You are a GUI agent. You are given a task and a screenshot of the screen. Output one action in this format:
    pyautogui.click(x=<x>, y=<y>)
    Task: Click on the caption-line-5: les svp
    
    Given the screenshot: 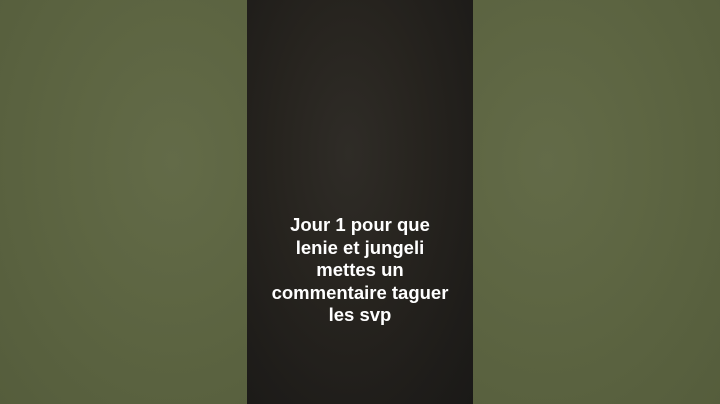 What is the action you would take?
    pyautogui.click(x=360, y=314)
    